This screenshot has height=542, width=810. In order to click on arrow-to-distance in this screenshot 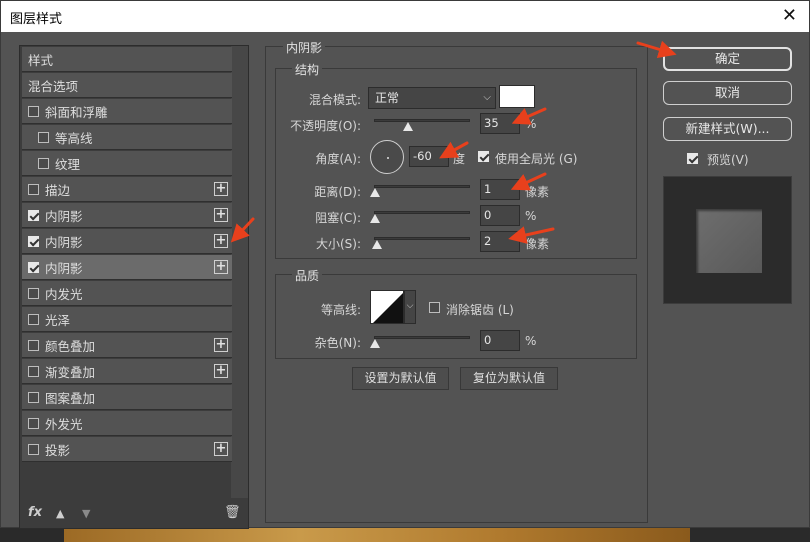, I will do `click(528, 181)`.